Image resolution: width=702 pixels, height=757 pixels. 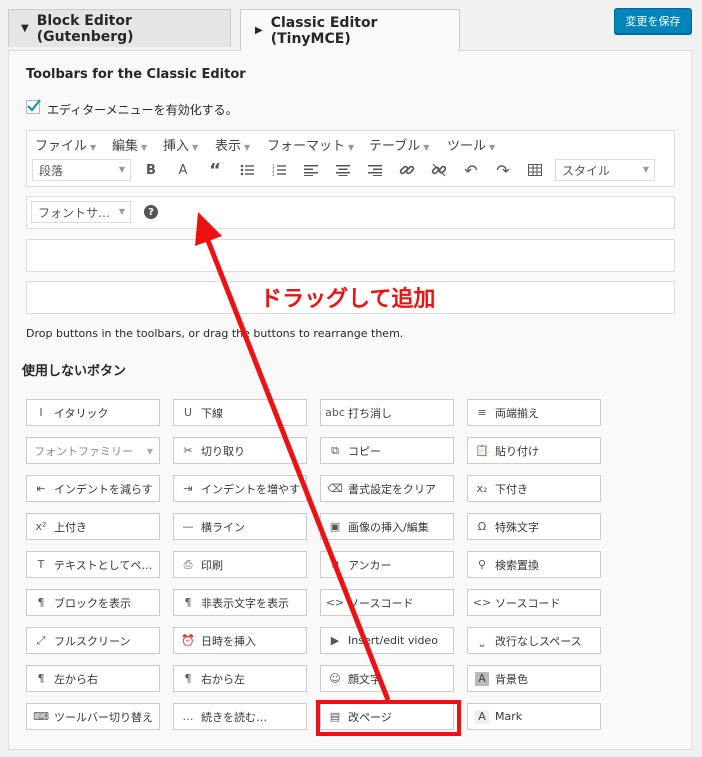 What do you see at coordinates (259, 30) in the screenshot?
I see `chevron-right-icon: ▶` at bounding box center [259, 30].